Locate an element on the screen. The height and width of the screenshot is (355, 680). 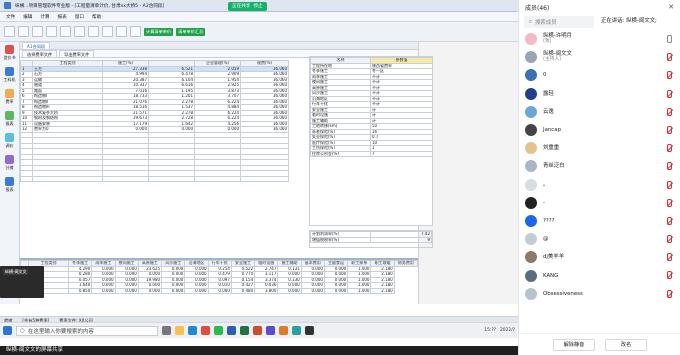
menu-help: 帮助 is located at coordinates (96, 17).